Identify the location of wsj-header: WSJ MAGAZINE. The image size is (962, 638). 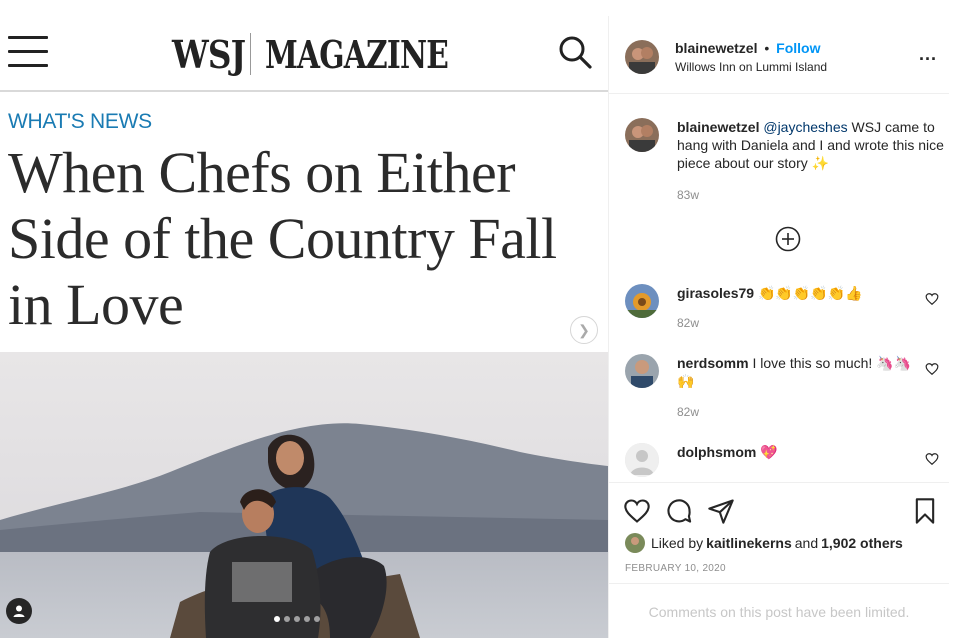
(304, 54).